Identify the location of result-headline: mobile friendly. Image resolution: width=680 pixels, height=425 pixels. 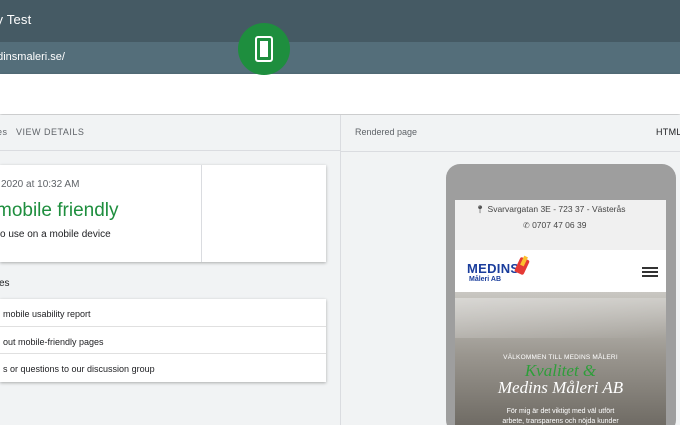
(59, 210).